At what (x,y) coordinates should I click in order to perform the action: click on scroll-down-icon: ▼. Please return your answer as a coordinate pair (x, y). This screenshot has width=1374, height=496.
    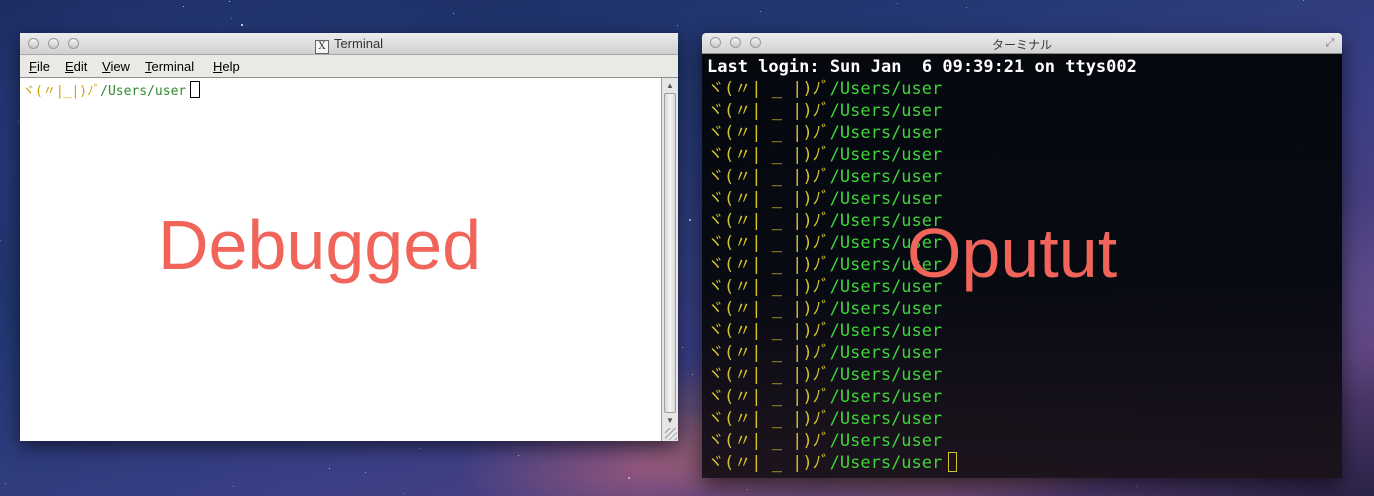
    Looking at the image, I should click on (670, 420).